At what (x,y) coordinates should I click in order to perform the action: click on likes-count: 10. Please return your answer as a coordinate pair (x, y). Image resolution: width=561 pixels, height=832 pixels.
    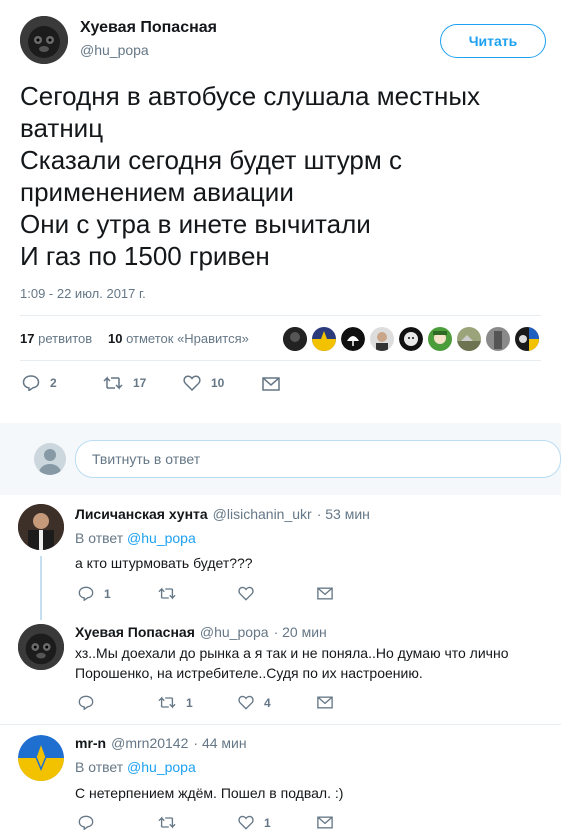
    Looking at the image, I should click on (115, 338).